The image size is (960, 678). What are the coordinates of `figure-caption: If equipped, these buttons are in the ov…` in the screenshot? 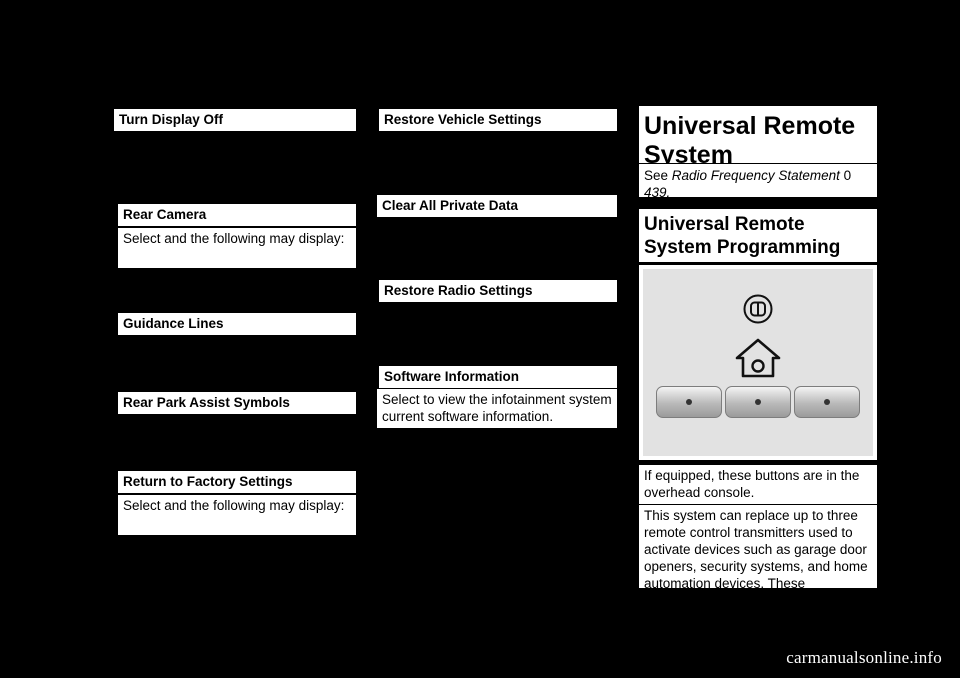 It's located at (758, 484).